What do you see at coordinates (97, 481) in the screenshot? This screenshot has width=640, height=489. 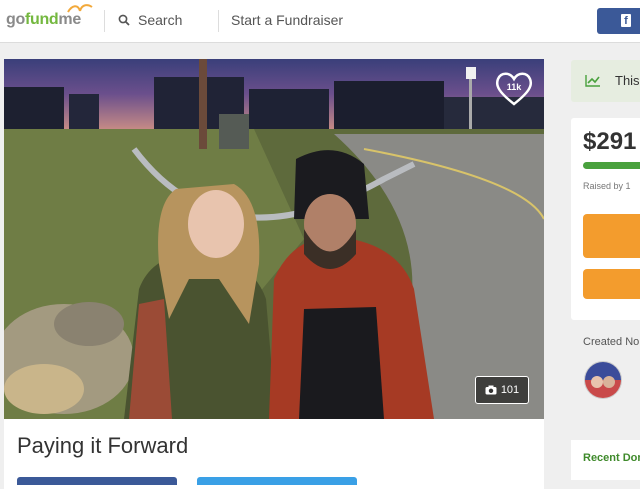 I see `share-facebook-button` at bounding box center [97, 481].